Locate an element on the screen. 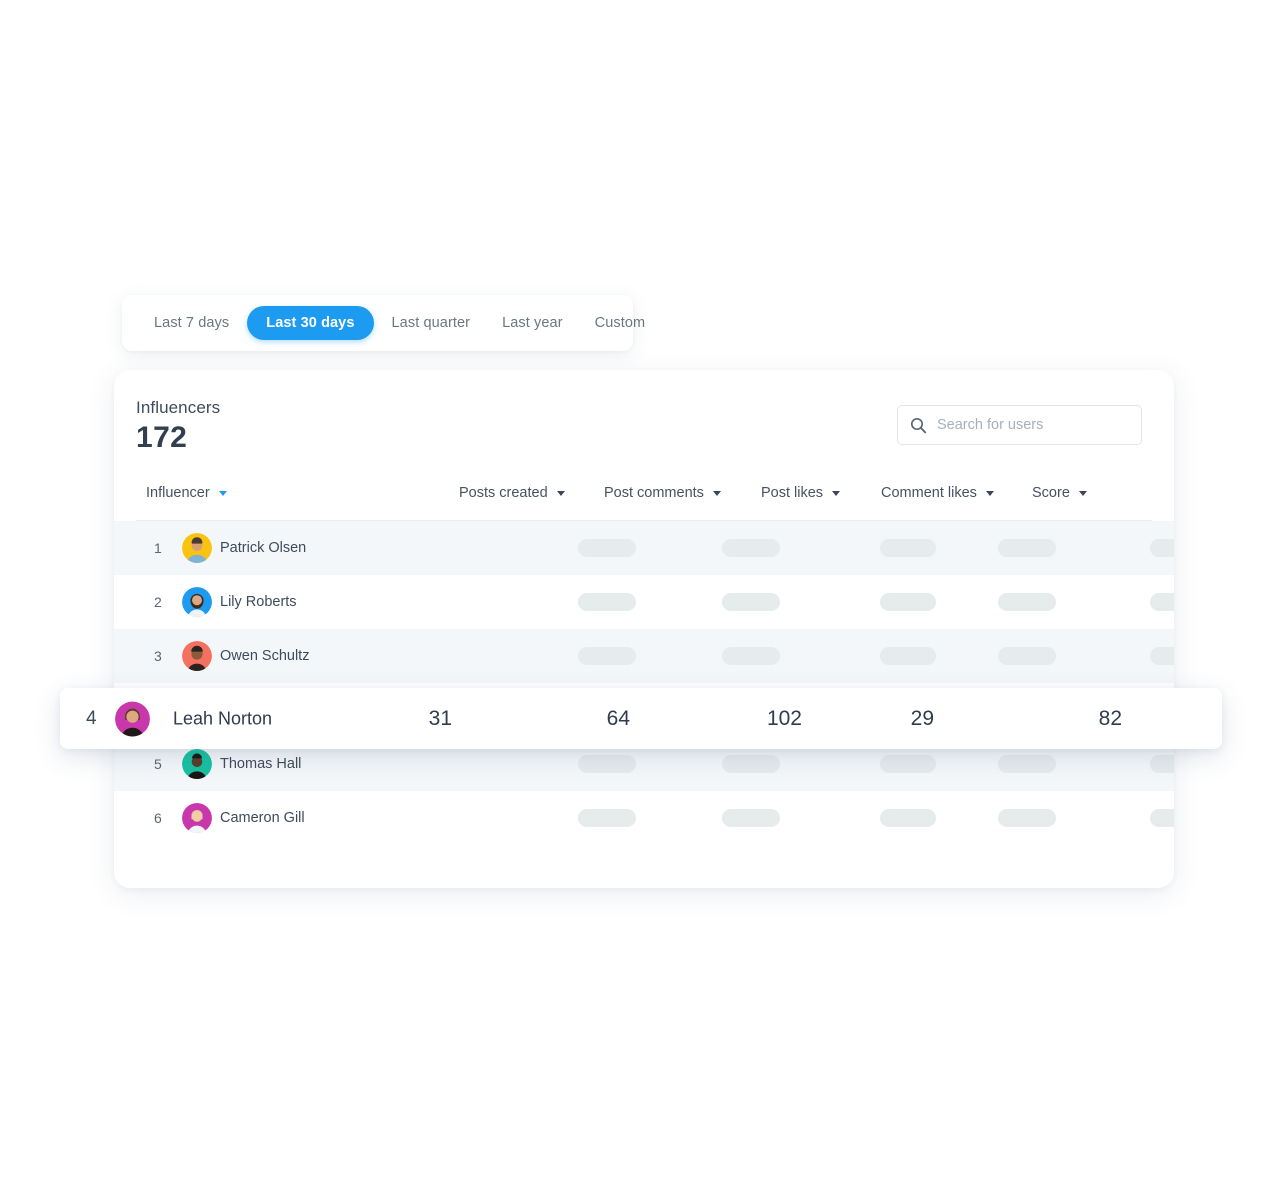 The width and height of the screenshot is (1280, 1180). column-header-comment-likes: Comment likes is located at coordinates (937, 493).